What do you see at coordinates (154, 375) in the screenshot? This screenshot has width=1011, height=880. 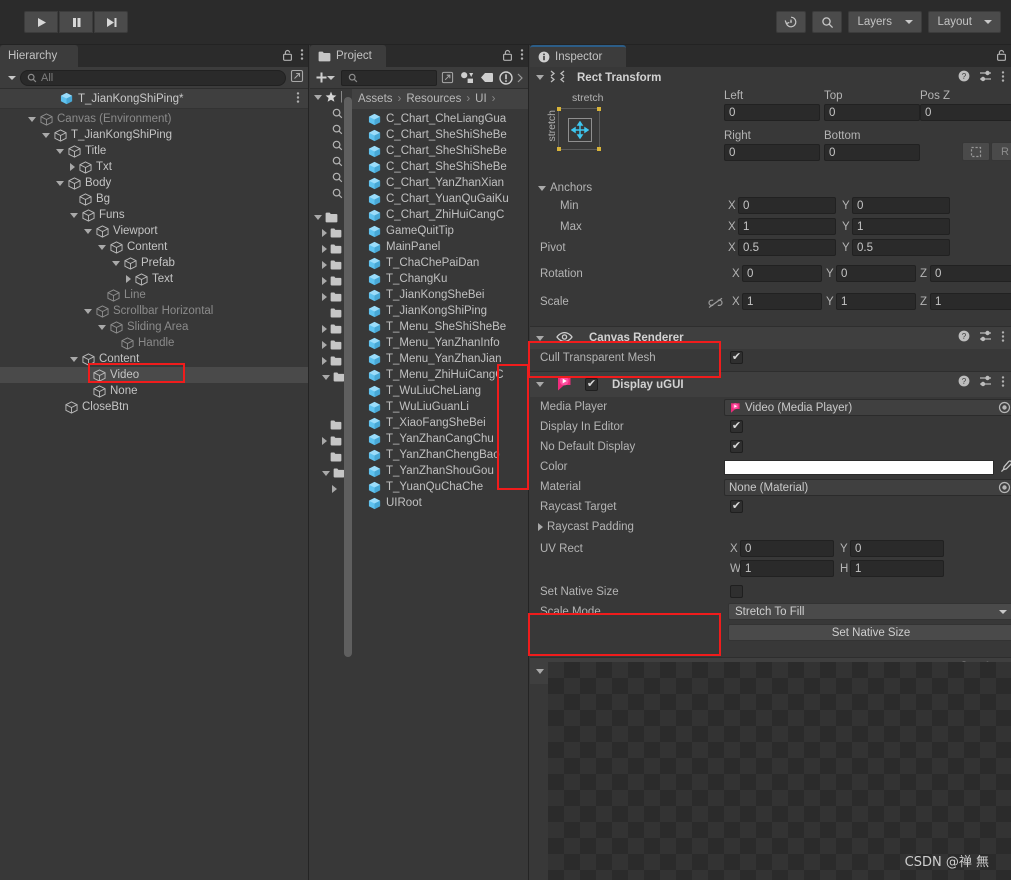 I see `hierarchy-item-video: Video` at bounding box center [154, 375].